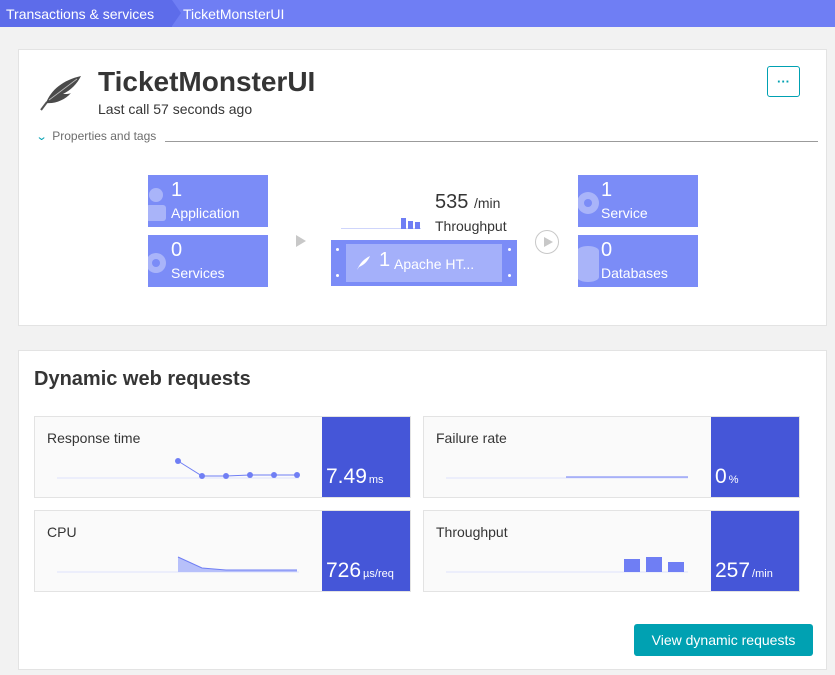 The image size is (835, 675). What do you see at coordinates (234, 13) in the screenshot?
I see `breadcrumb-current: TicketMonsterUI` at bounding box center [234, 13].